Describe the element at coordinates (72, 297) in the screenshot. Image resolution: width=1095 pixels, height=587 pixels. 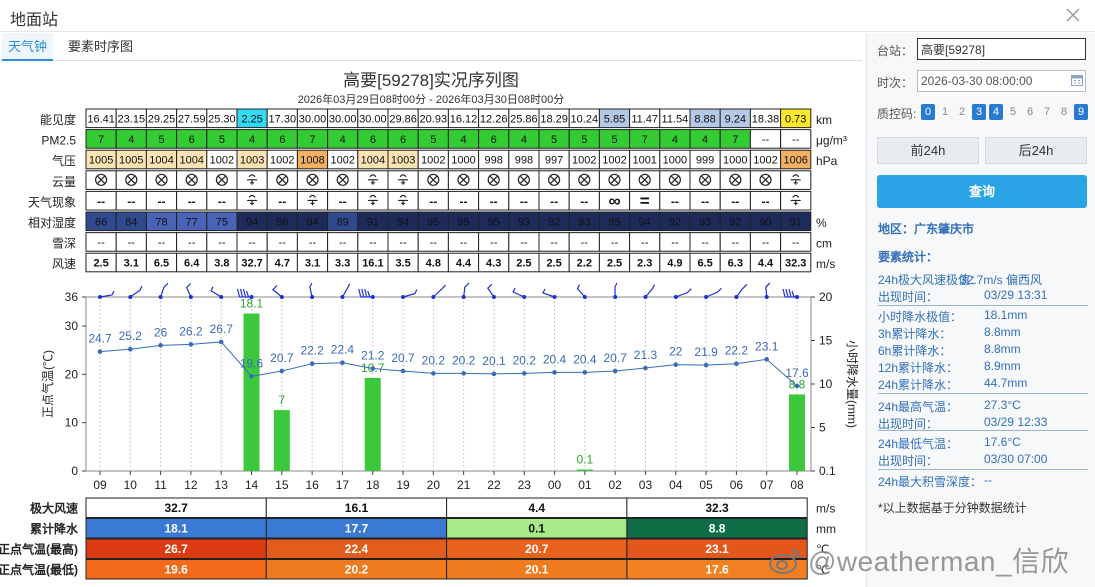
I see `y-tick-label: 36` at that location.